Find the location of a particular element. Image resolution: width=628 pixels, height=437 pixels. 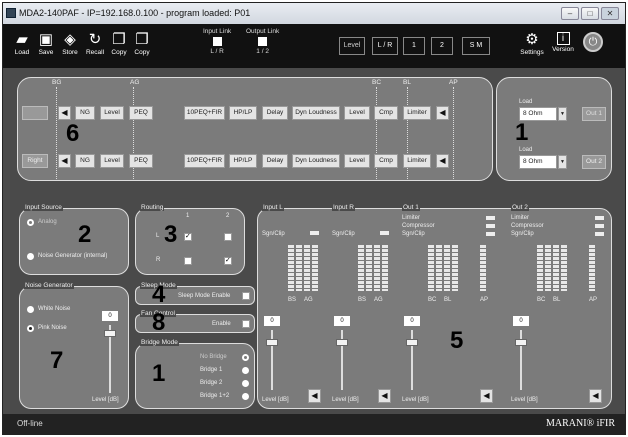

dyn-loudness-button-2: Dyn Loudness is located at coordinates (316, 161).